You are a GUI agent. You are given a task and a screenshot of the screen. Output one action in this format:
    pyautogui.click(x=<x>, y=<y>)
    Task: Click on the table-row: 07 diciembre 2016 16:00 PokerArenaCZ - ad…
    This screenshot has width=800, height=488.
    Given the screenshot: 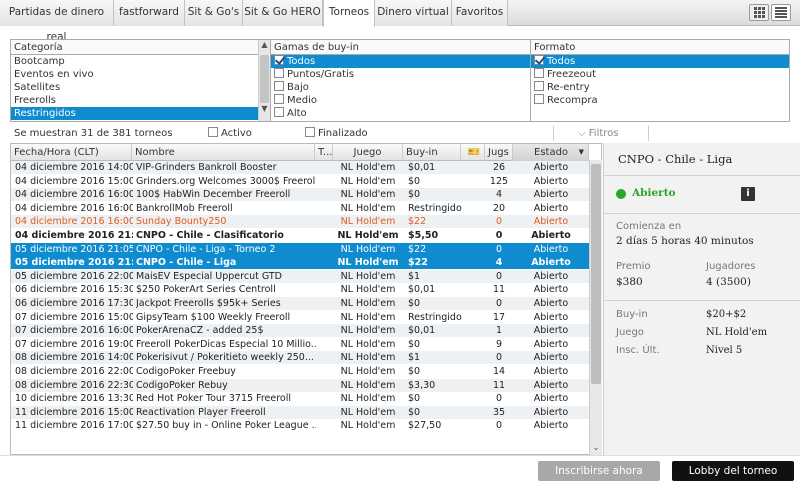 What is the action you would take?
    pyautogui.click(x=300, y=331)
    